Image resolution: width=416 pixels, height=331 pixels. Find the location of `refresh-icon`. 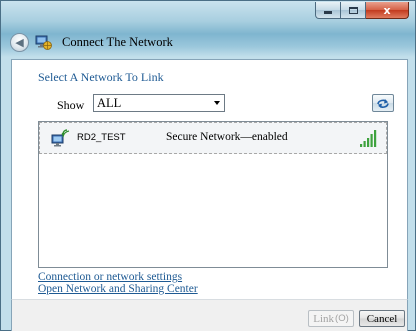

refresh-icon is located at coordinates (383, 103).